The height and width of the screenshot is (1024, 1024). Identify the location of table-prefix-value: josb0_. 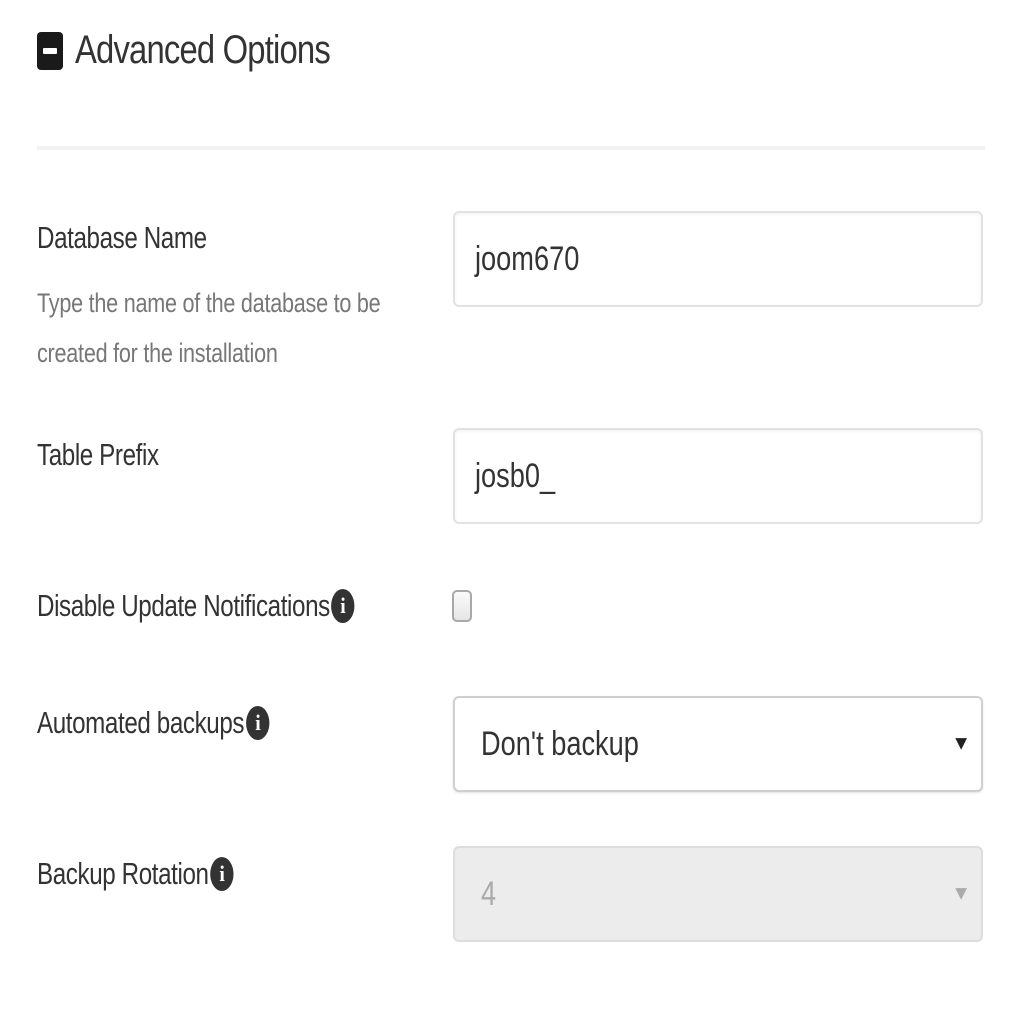
(515, 475).